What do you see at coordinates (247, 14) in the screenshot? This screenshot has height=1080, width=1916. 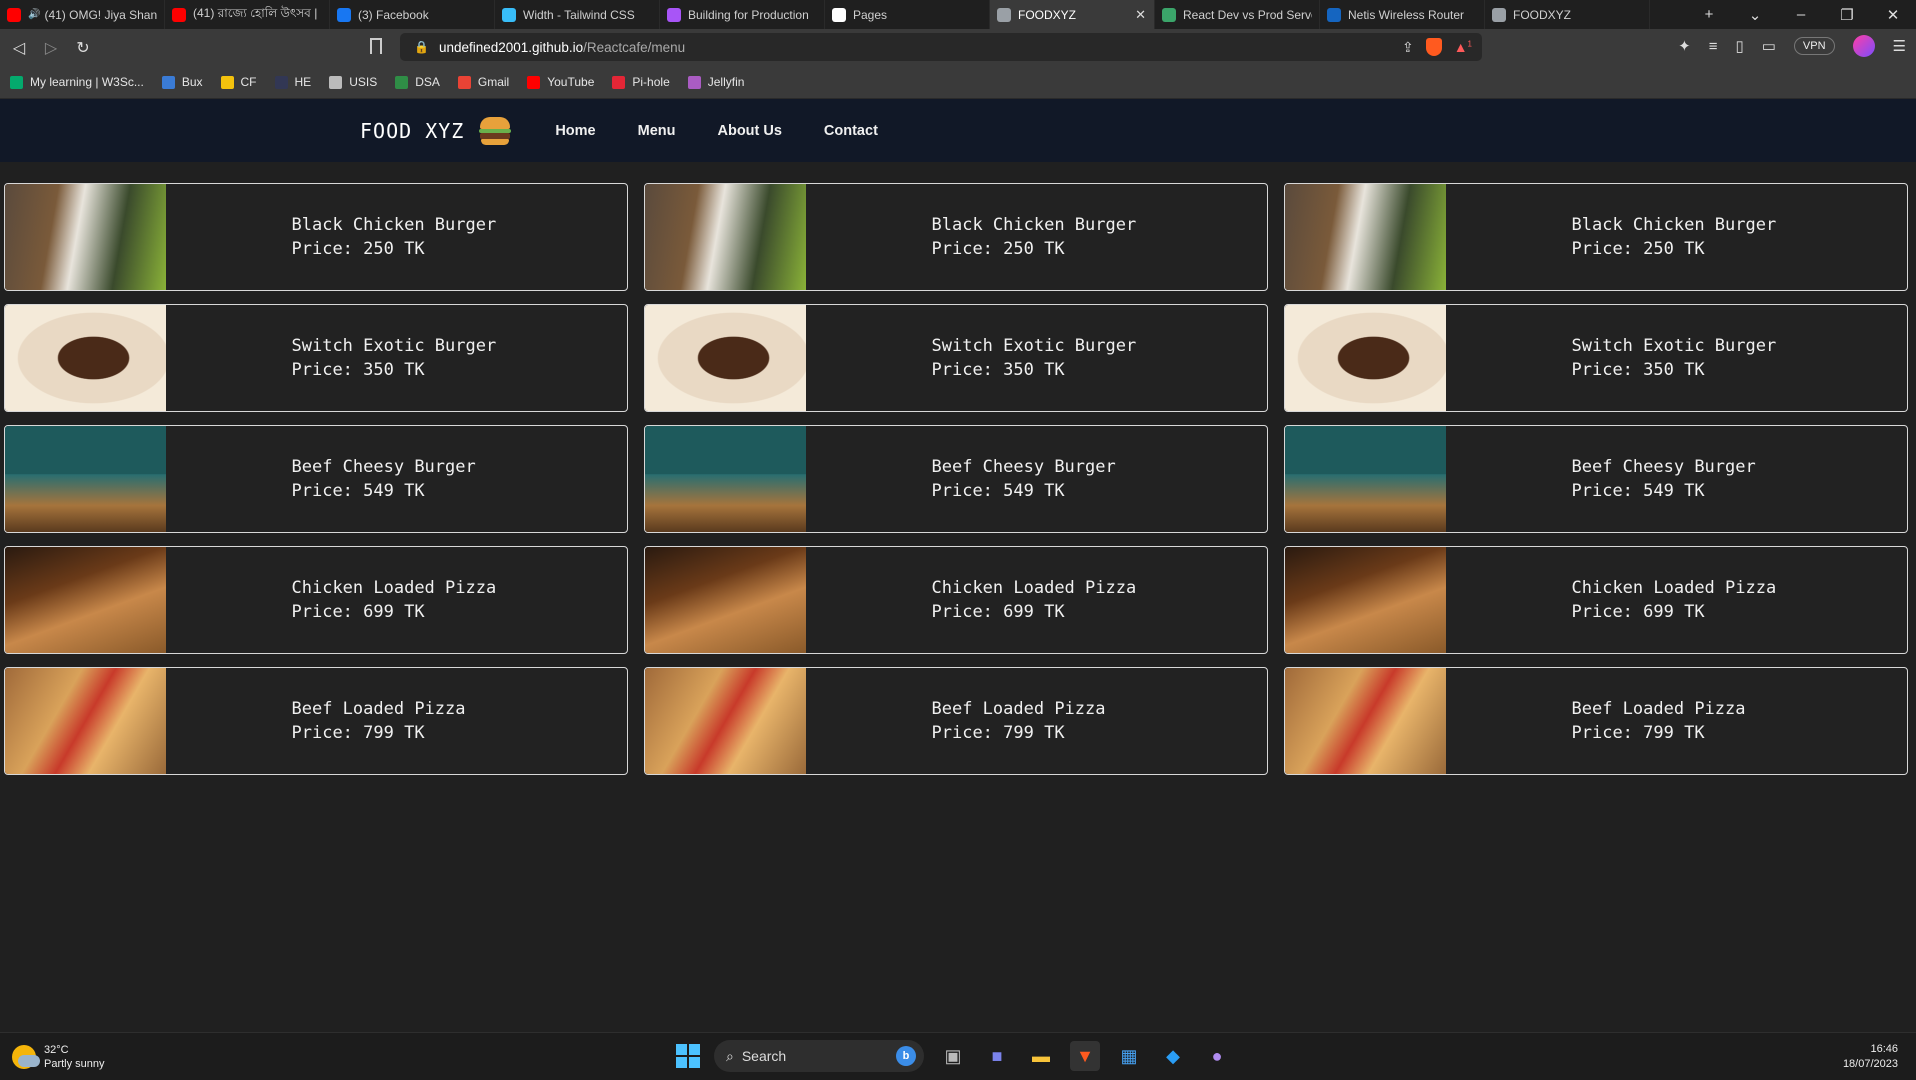 I see `browser-tab: (41) রাজ্যে হোলি উৎসব |` at bounding box center [247, 14].